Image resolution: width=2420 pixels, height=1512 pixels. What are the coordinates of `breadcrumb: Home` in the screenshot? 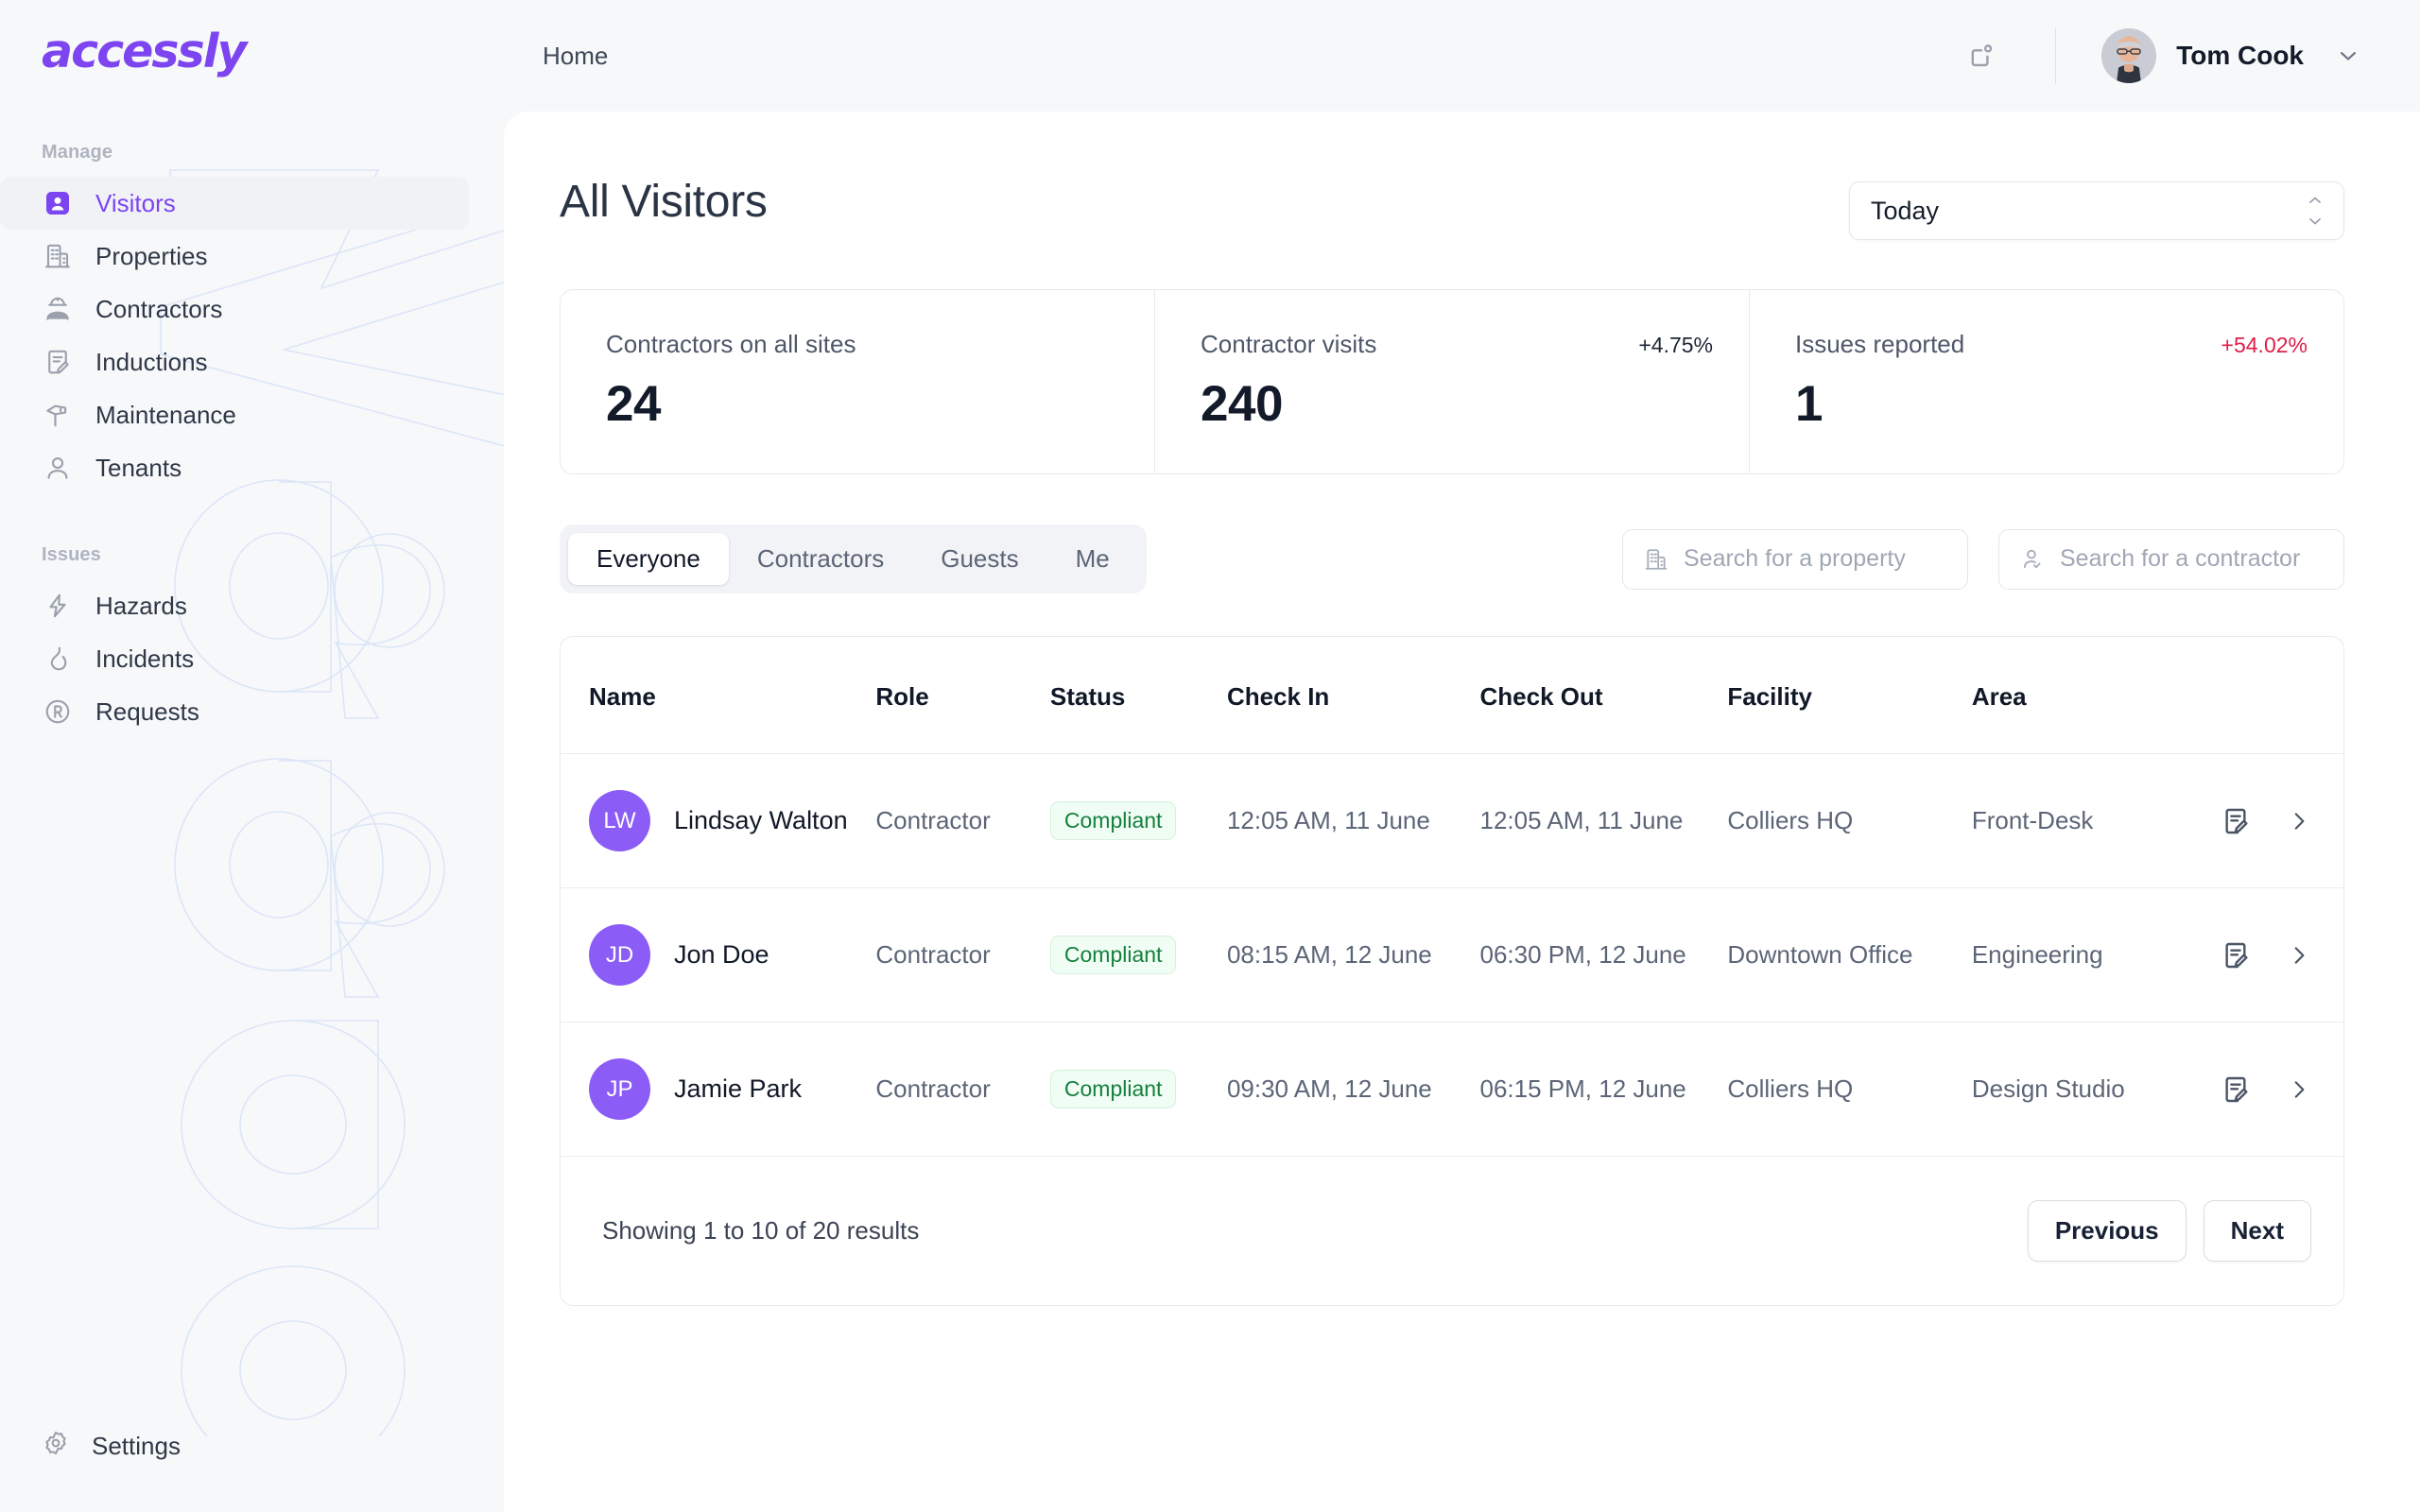 It's located at (575, 56).